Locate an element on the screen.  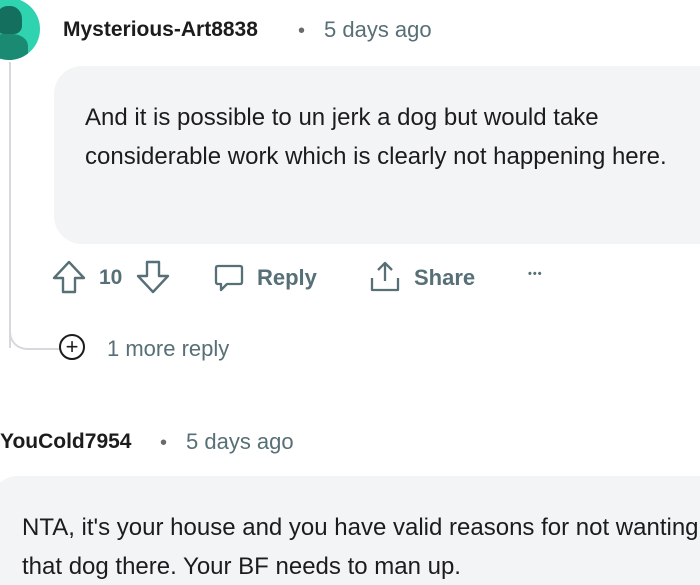
comment-author: YouCold7954 is located at coordinates (65, 442).